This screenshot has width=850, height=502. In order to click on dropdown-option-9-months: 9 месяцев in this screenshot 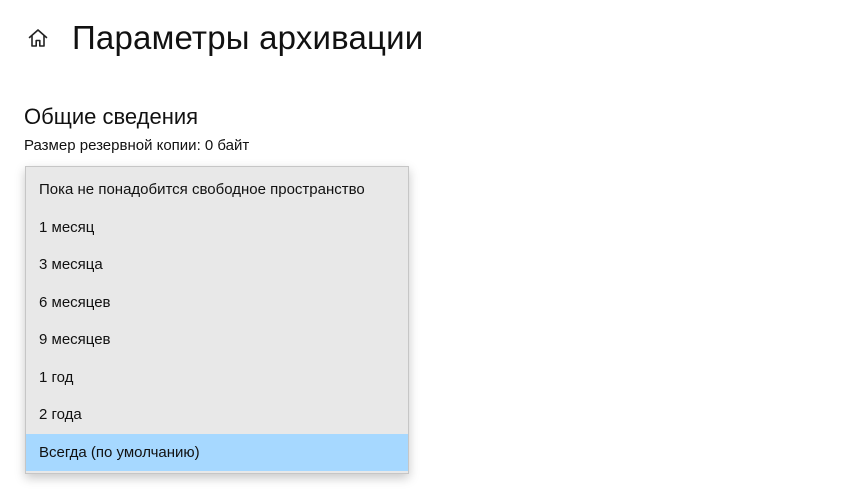, I will do `click(217, 340)`.